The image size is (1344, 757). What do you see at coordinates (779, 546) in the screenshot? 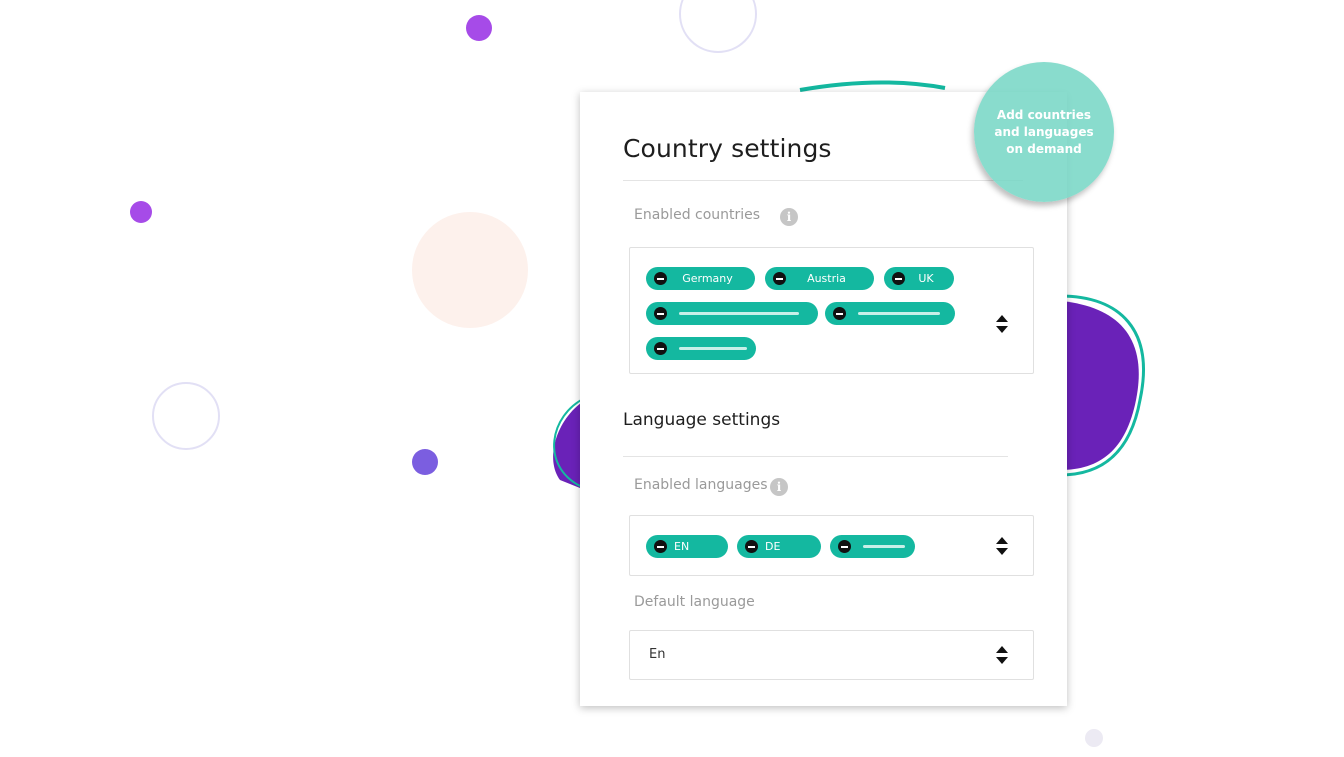
I see `language-chip: DE` at bounding box center [779, 546].